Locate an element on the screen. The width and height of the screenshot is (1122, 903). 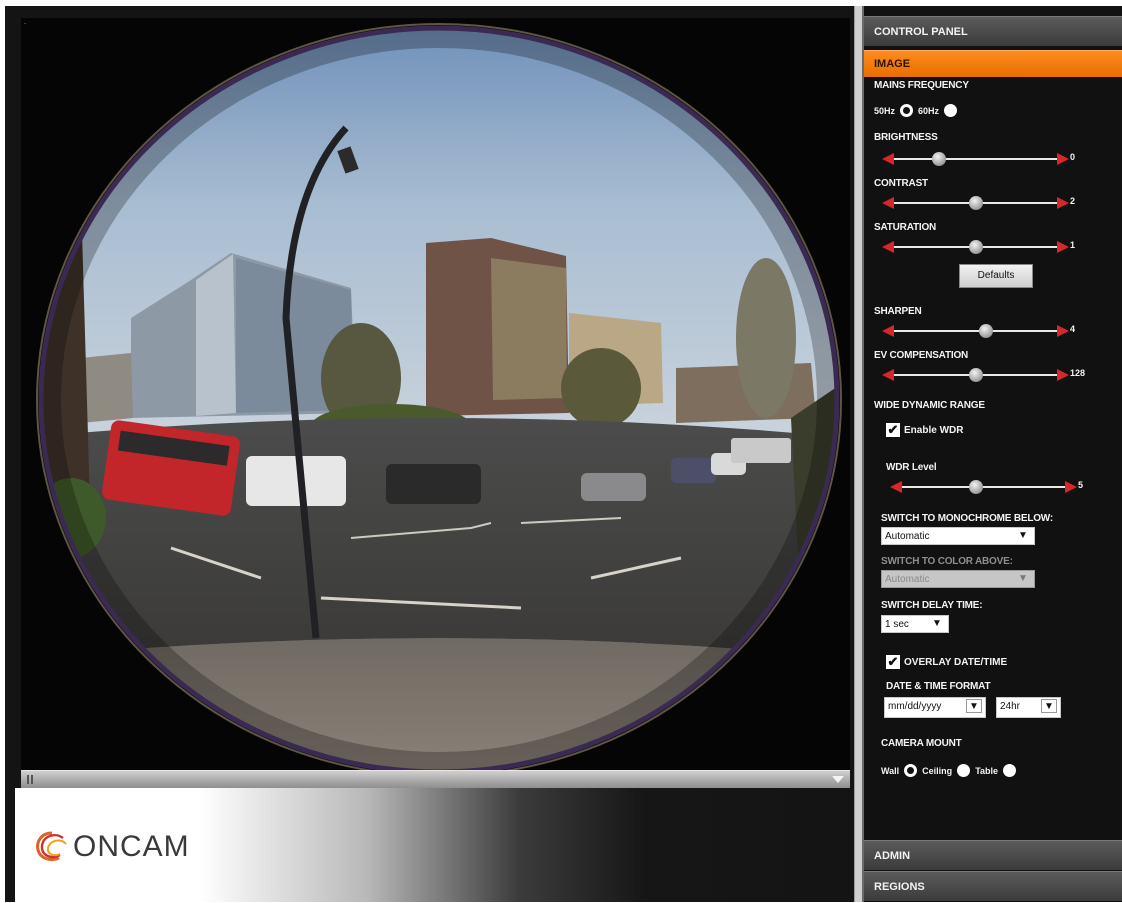
mono-below-value: Automatic is located at coordinates (907, 536).